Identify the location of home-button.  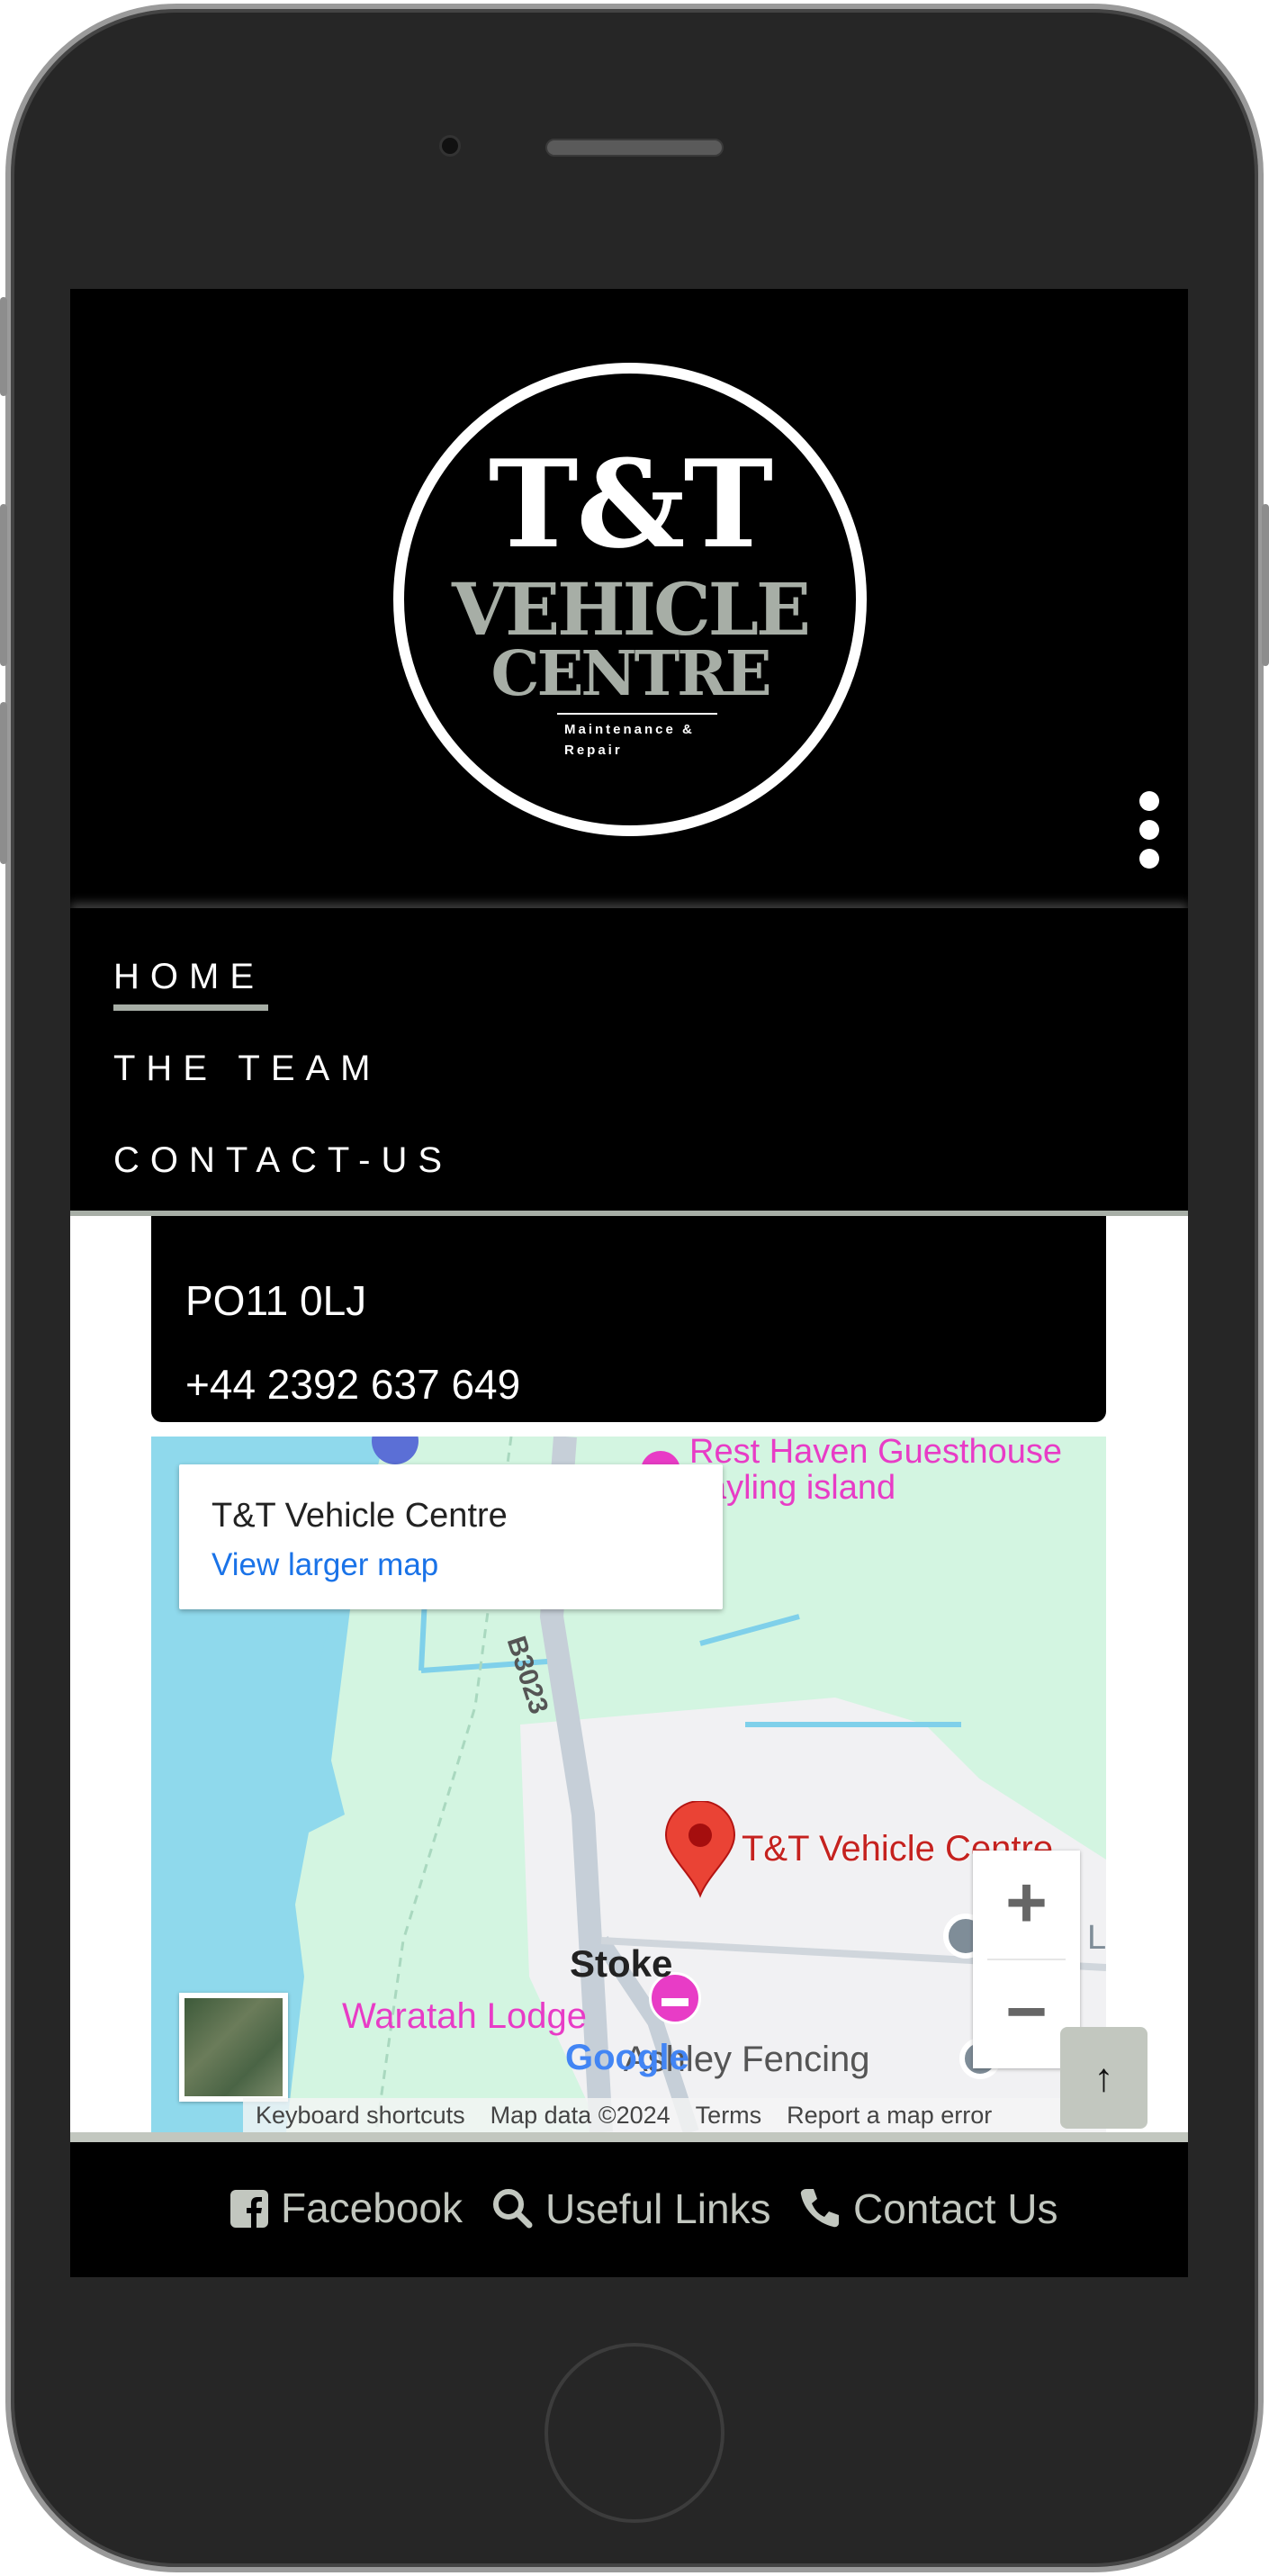
(634, 2433).